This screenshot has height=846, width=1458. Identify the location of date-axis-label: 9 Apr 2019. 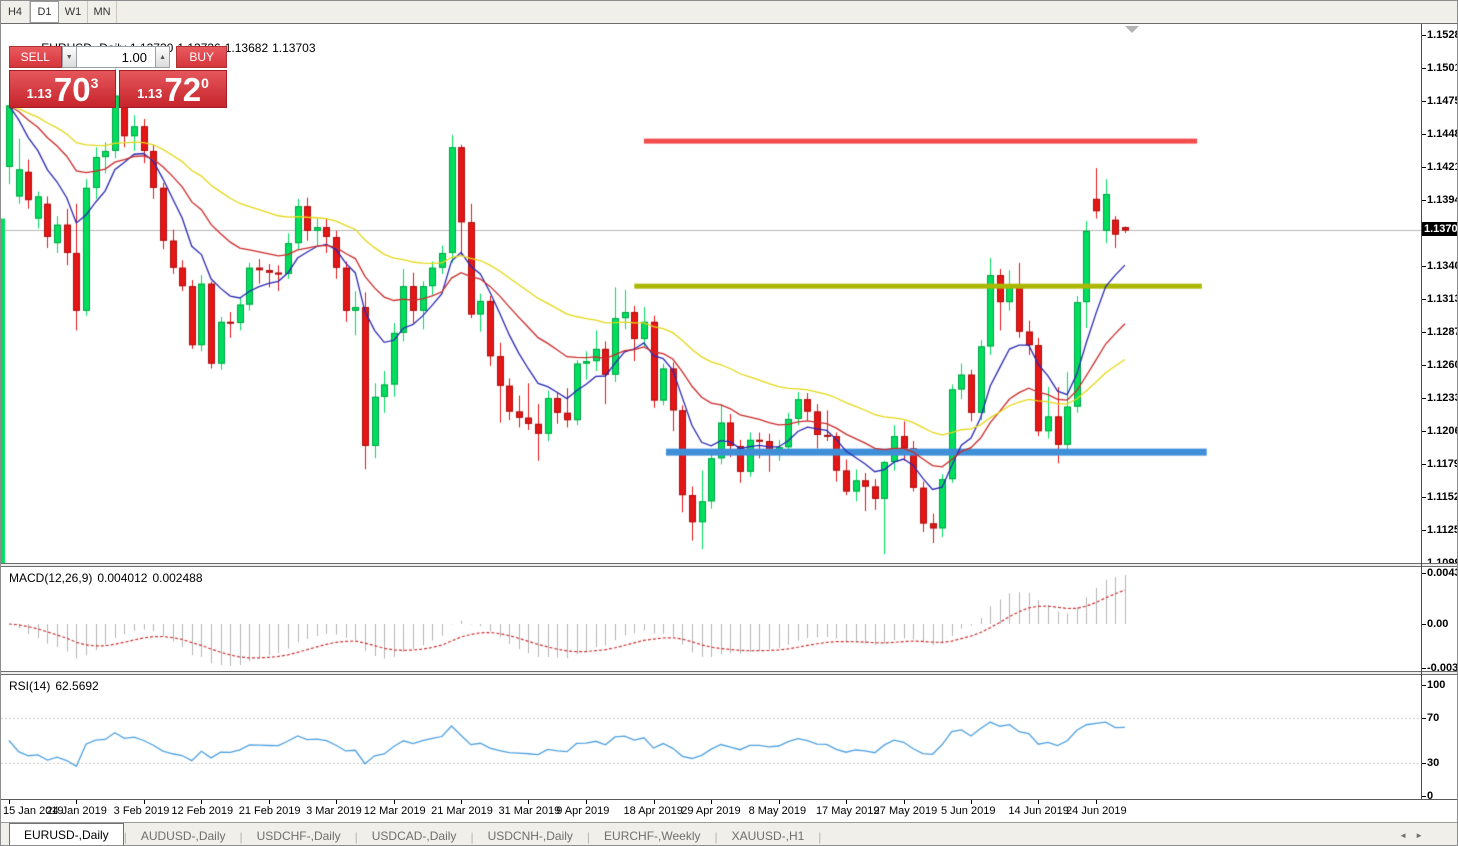
(583, 811).